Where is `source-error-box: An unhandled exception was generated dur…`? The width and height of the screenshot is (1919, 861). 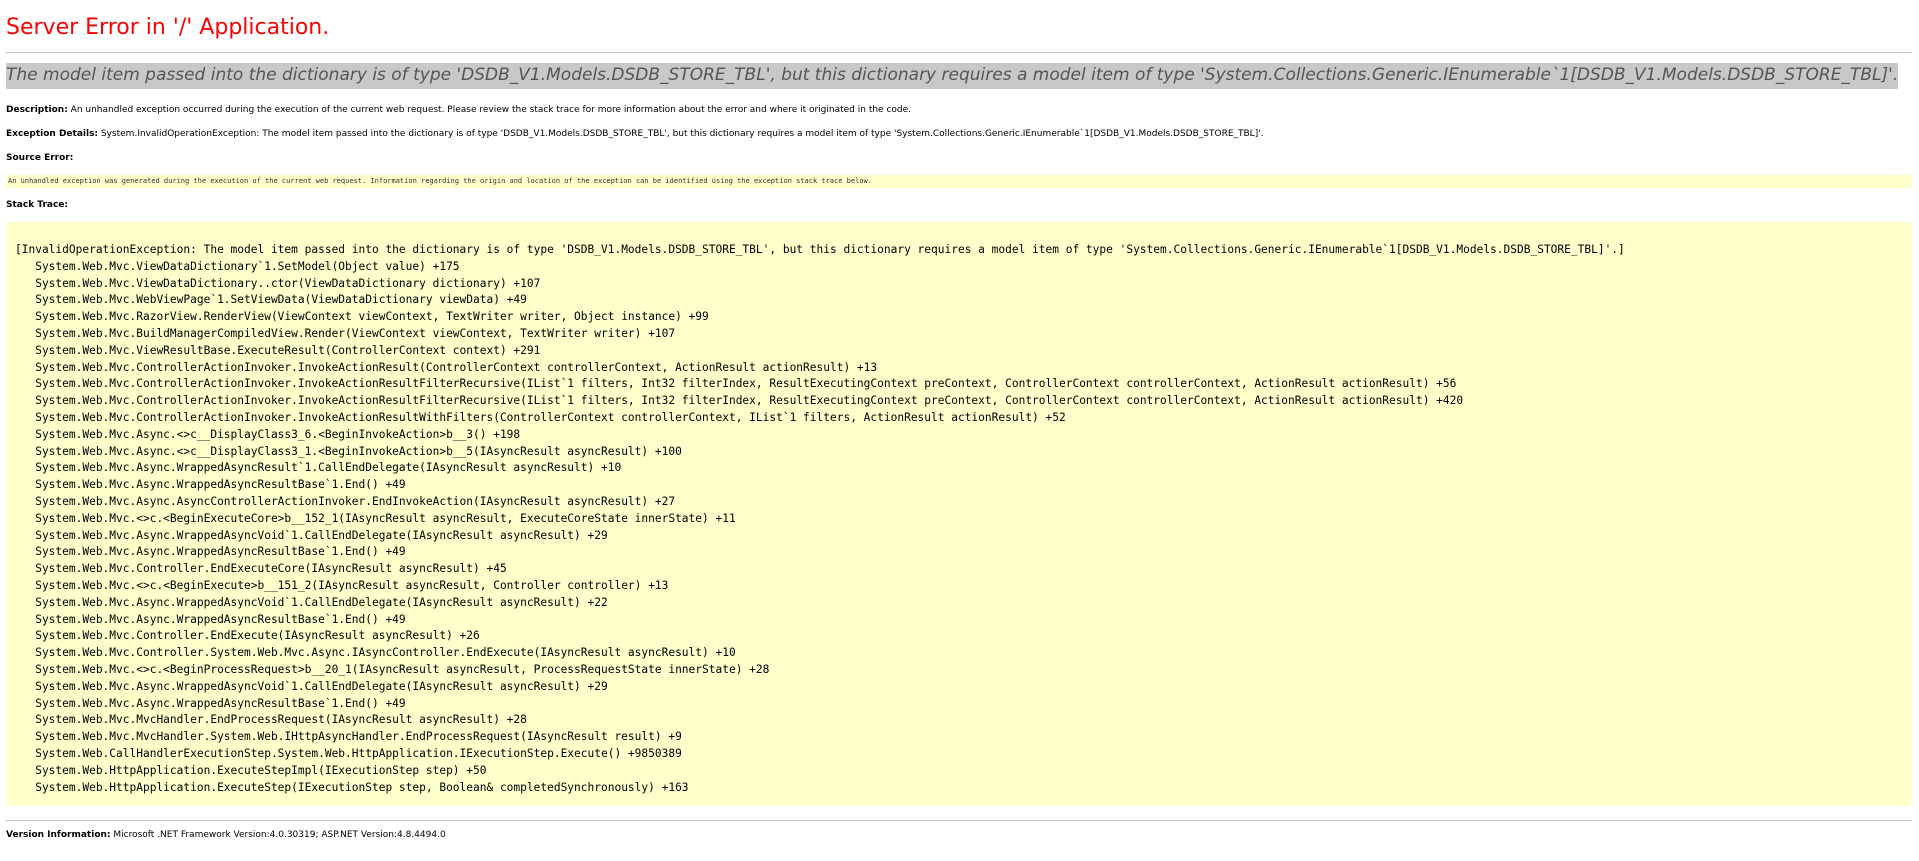
source-error-box: An unhandled exception was generated dur… is located at coordinates (959, 181).